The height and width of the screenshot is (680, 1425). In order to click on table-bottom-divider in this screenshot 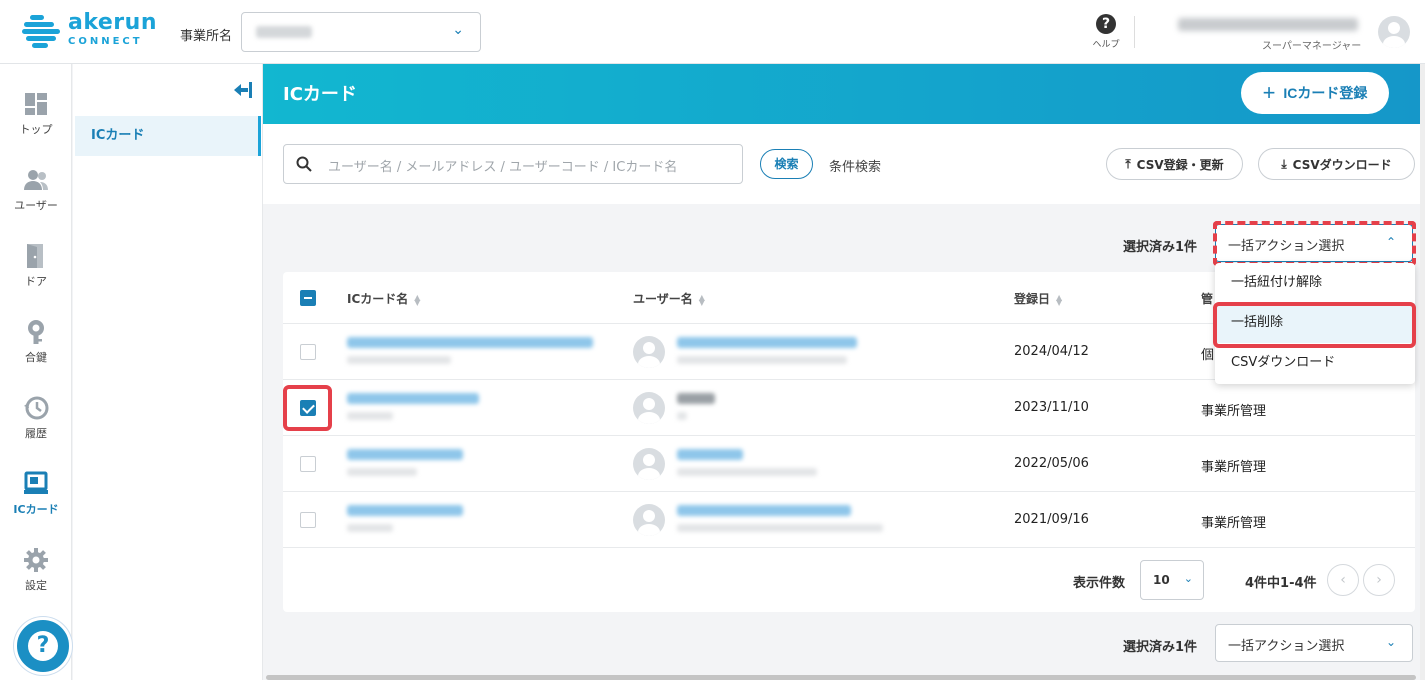, I will do `click(849, 547)`.